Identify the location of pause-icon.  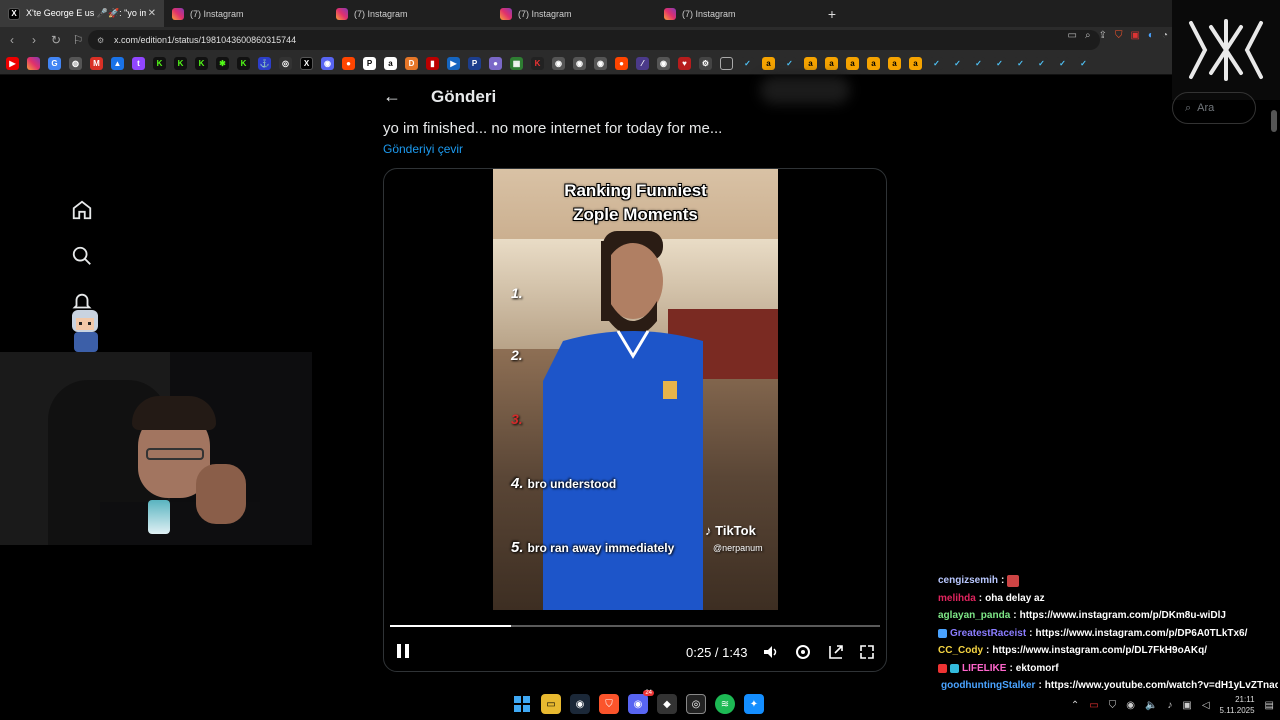
(403, 651).